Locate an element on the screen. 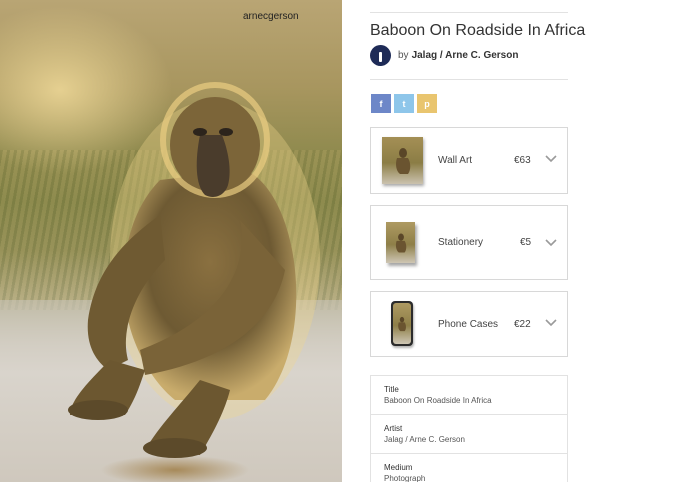  twitter-share-button: t is located at coordinates (404, 103).